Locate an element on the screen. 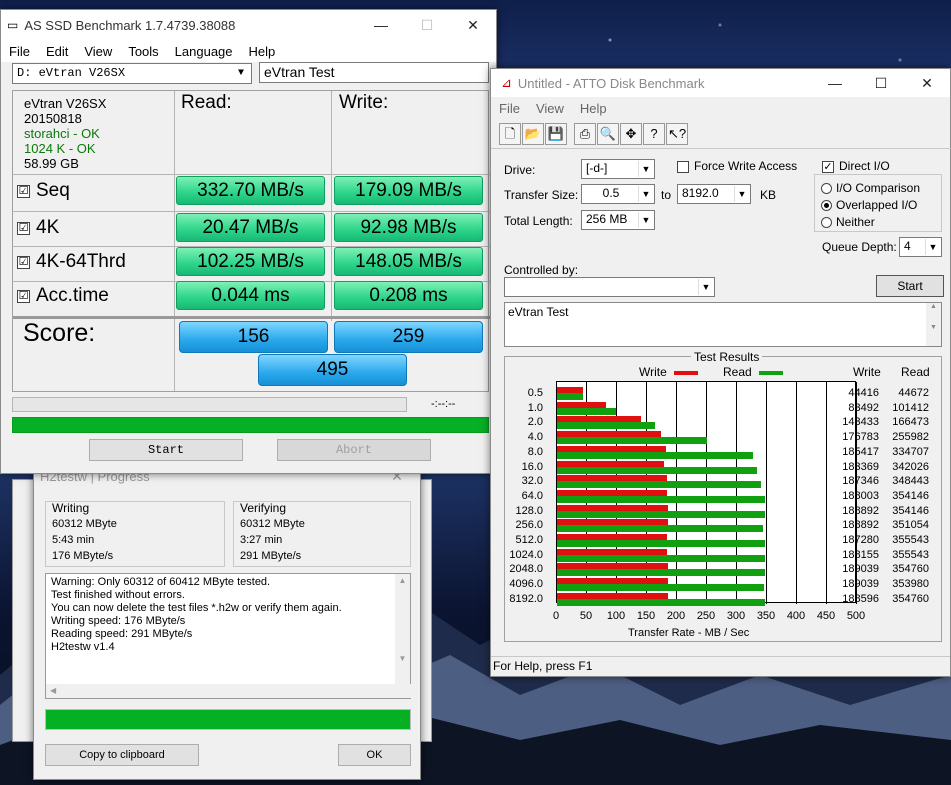 The height and width of the screenshot is (785, 951). category-label: 1.0 is located at coordinates (535, 407).